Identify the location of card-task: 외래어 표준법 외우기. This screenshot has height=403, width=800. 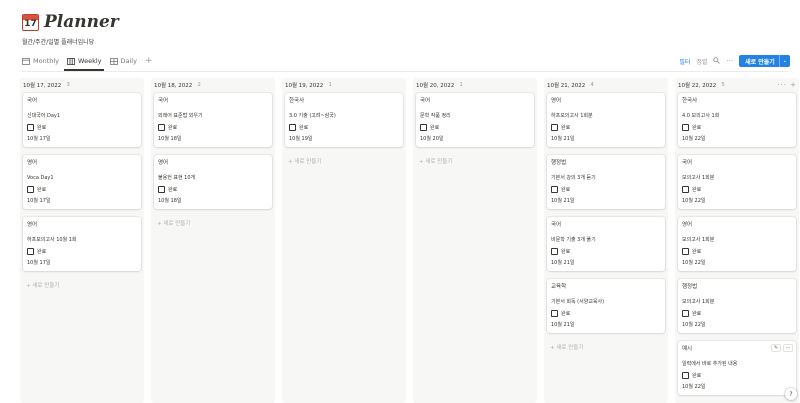
(180, 116).